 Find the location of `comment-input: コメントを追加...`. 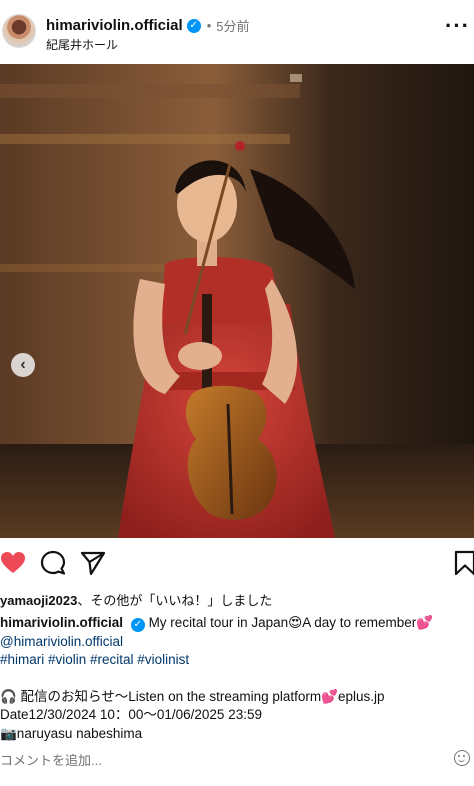

comment-input: コメントを追加... is located at coordinates (51, 759).